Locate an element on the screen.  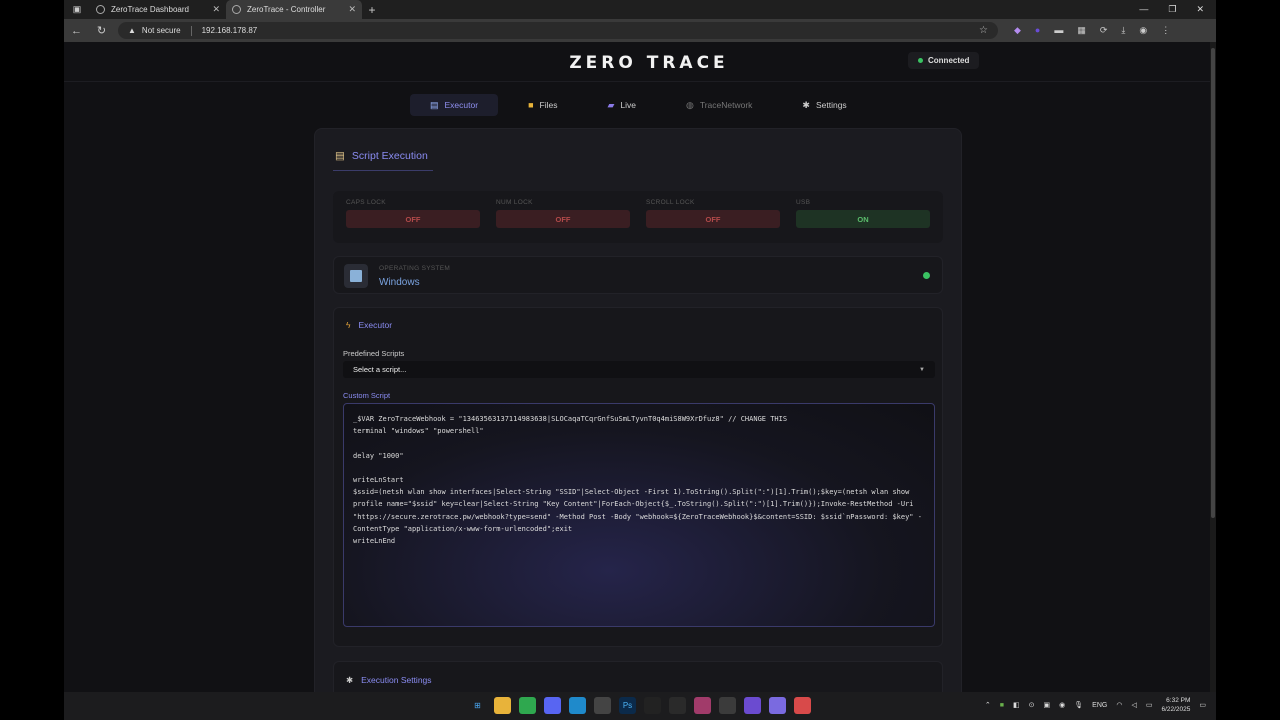
connection-status-label: Connected is located at coordinates (949, 60).